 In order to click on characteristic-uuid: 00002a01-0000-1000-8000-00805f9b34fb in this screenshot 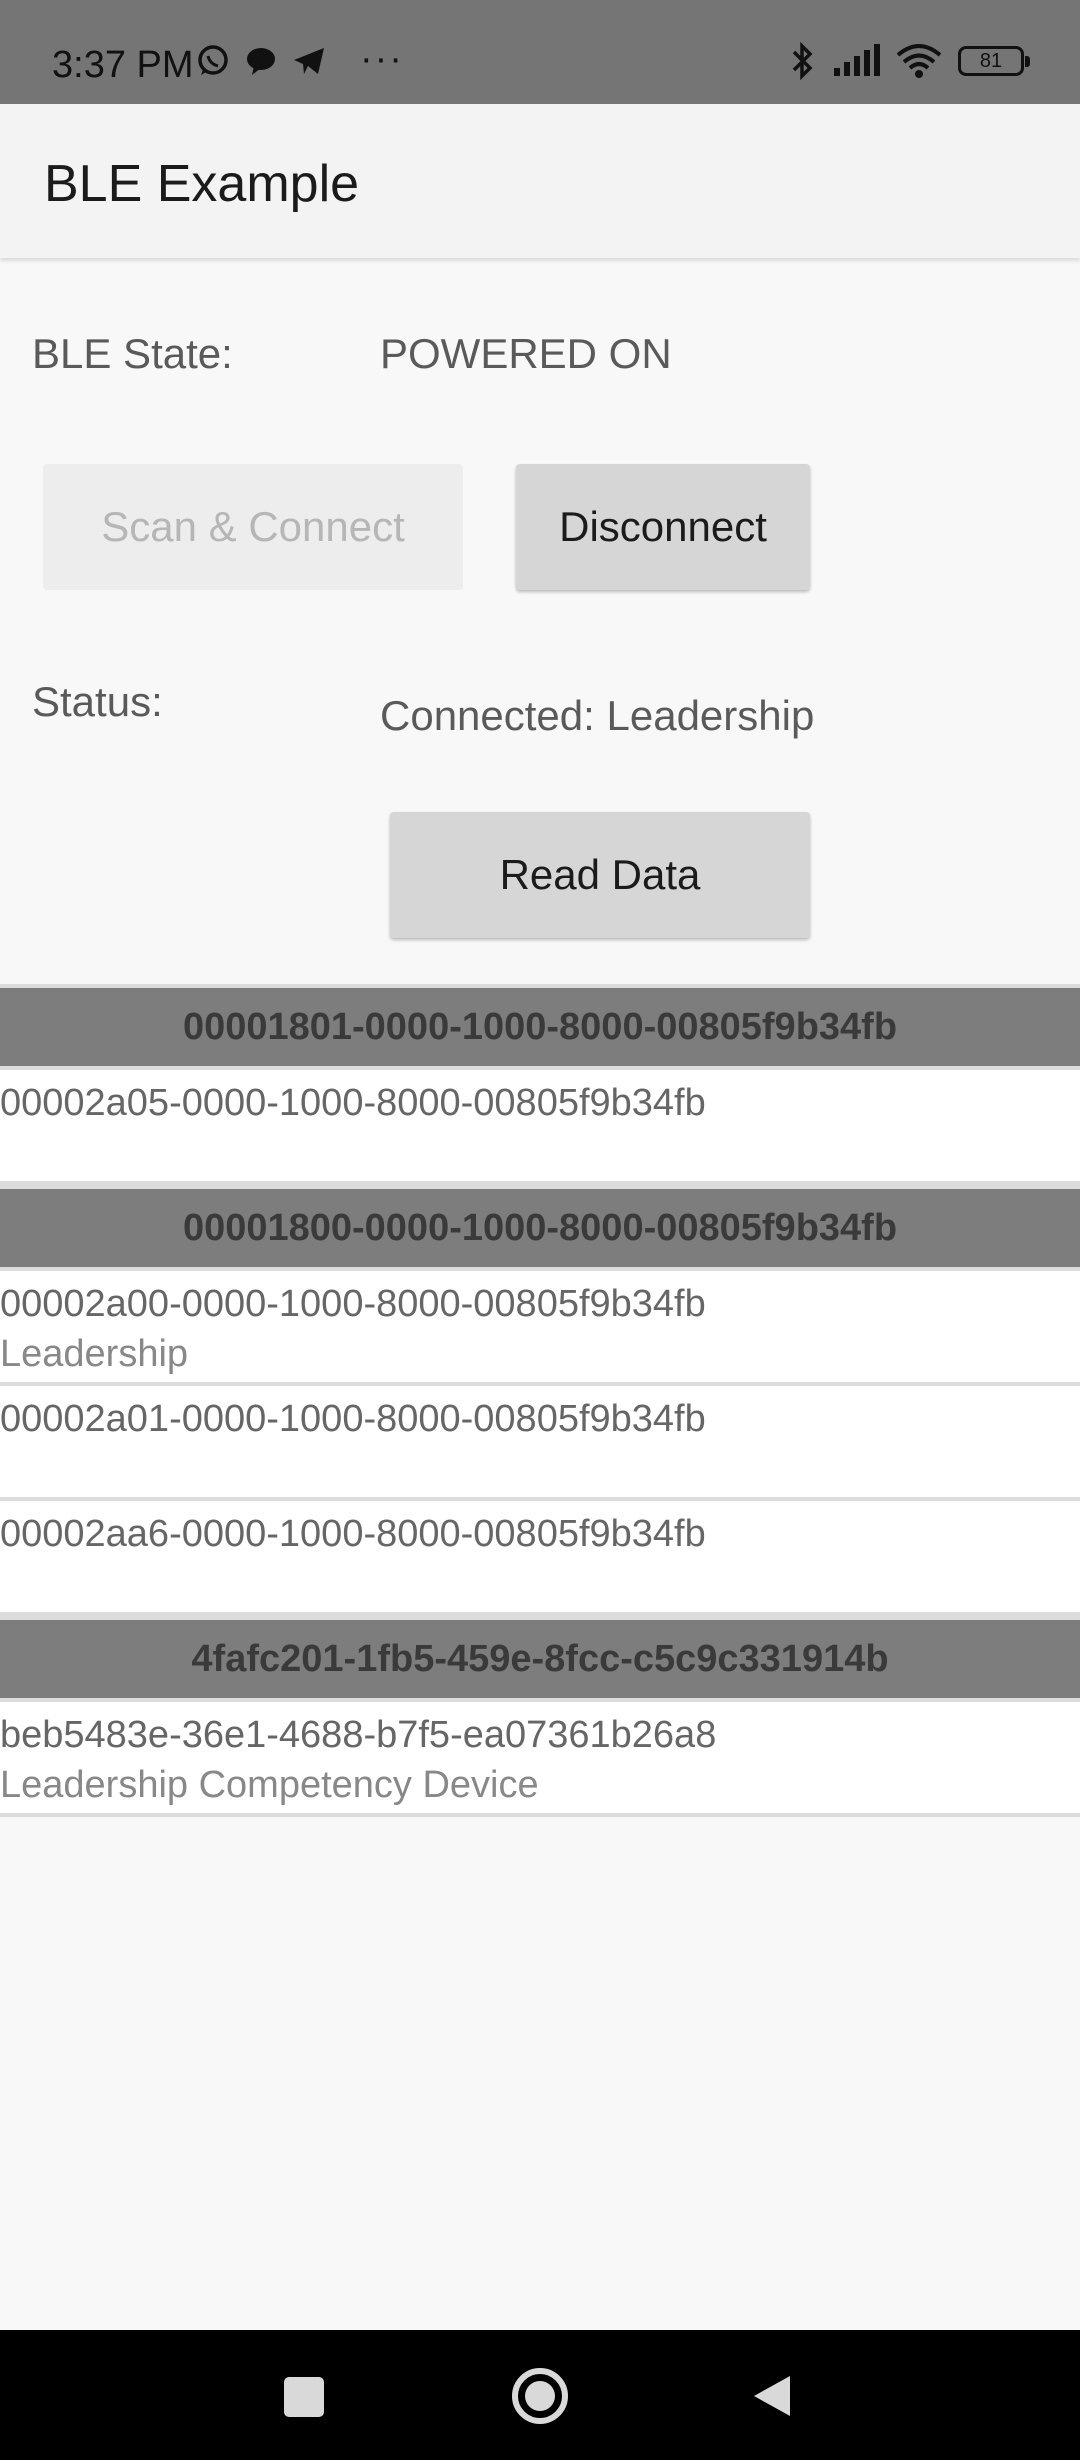, I will do `click(353, 1419)`.